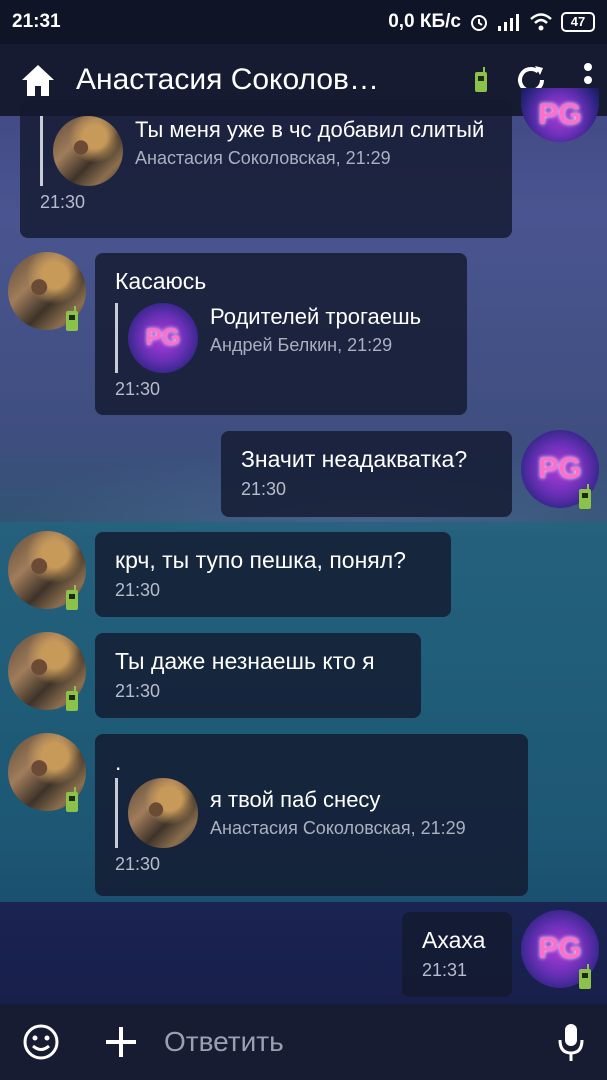 The image size is (607, 1080). I want to click on signal-icon, so click(508, 22).